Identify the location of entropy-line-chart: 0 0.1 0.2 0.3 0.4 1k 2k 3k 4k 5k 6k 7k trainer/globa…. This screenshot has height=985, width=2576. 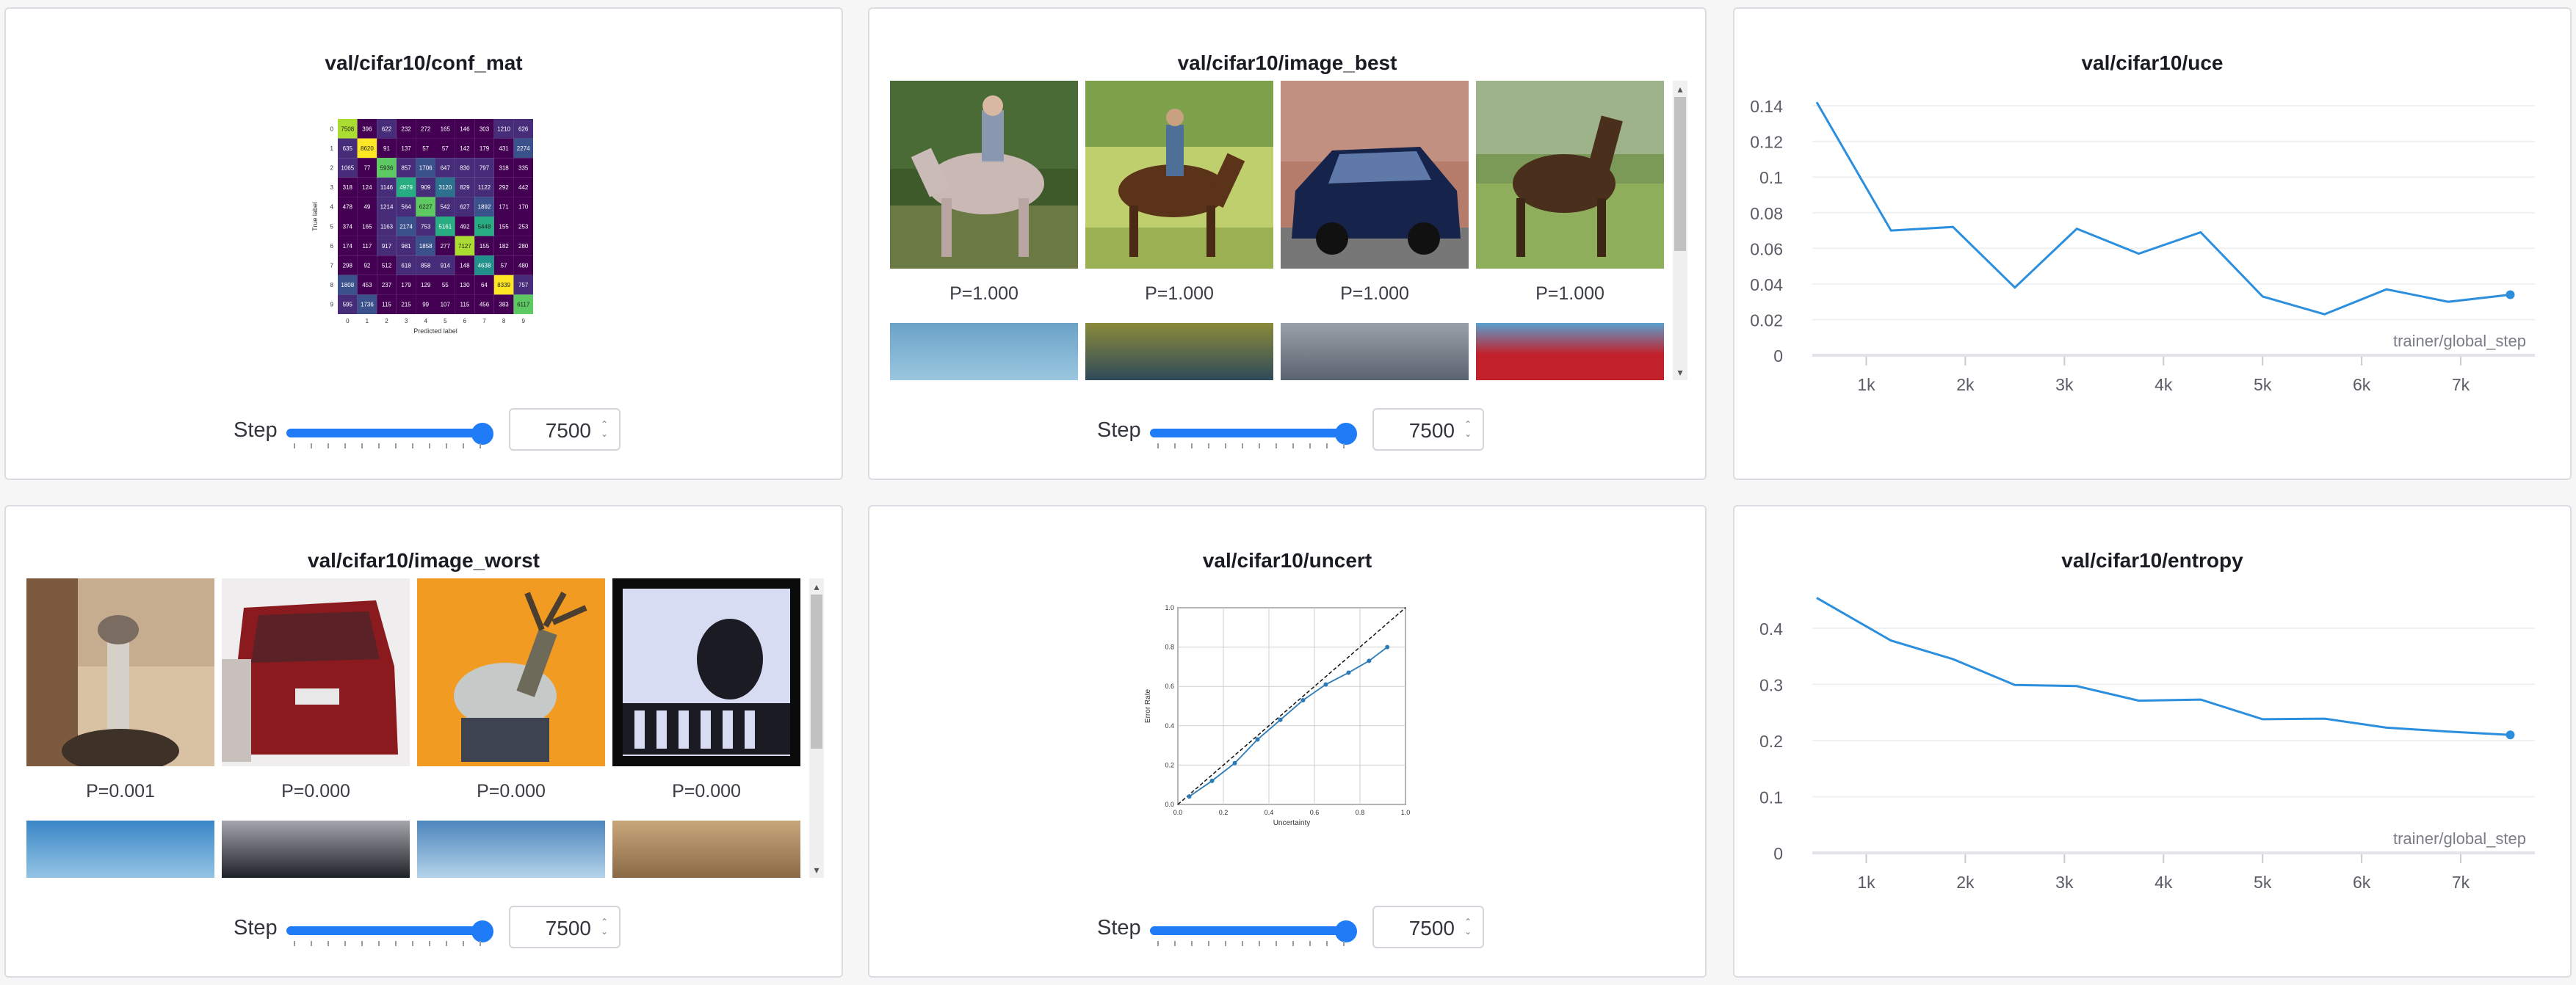
(2147, 744).